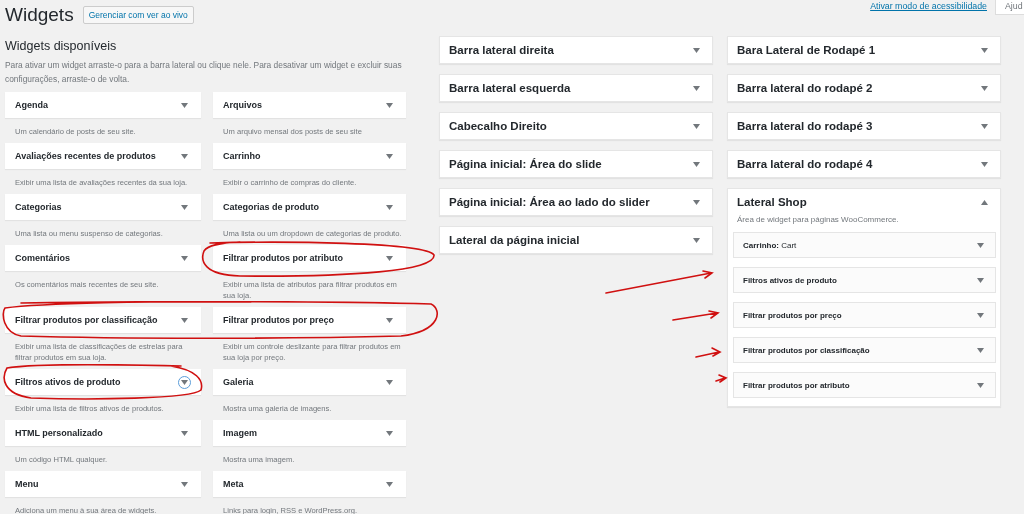 The height and width of the screenshot is (514, 1024). What do you see at coordinates (85, 156) in the screenshot?
I see `widget-title: Avaliações recentes de produtos` at bounding box center [85, 156].